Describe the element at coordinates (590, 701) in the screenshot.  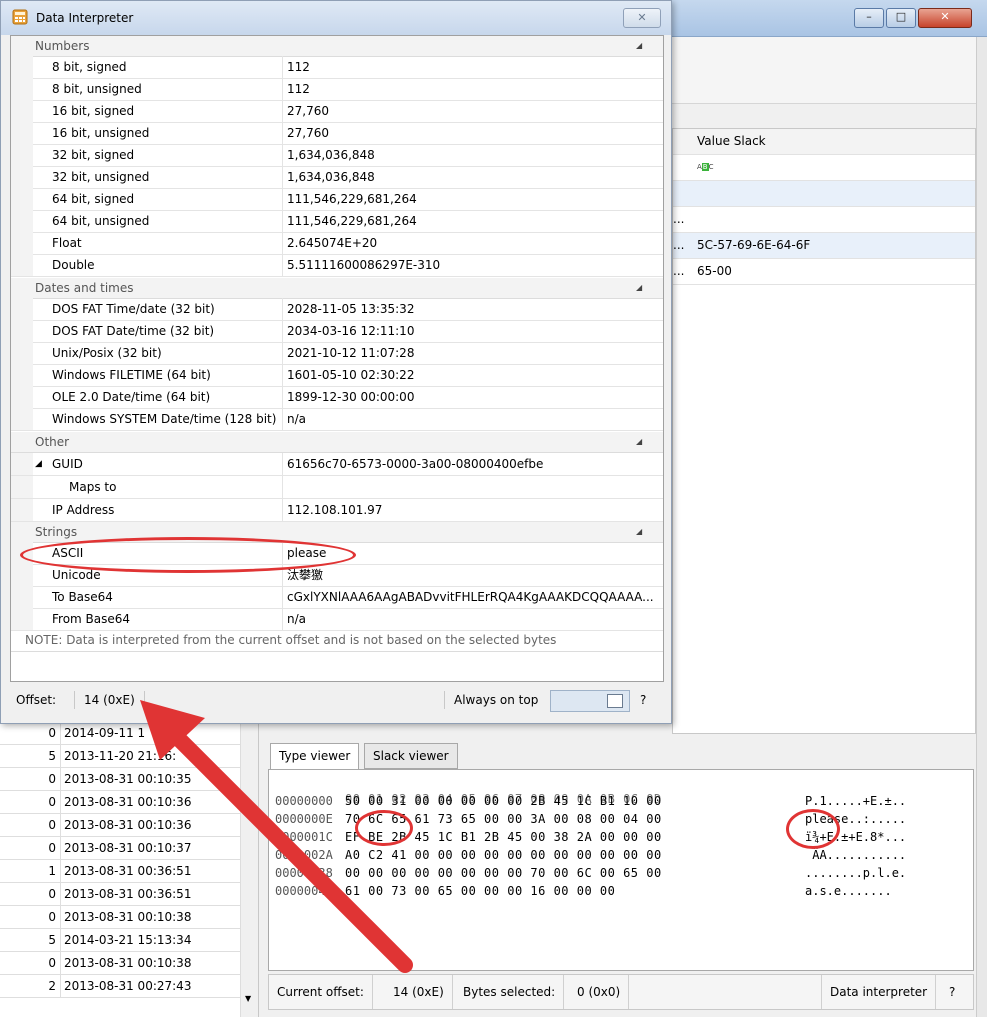
I see `always-on-top-toggle` at that location.